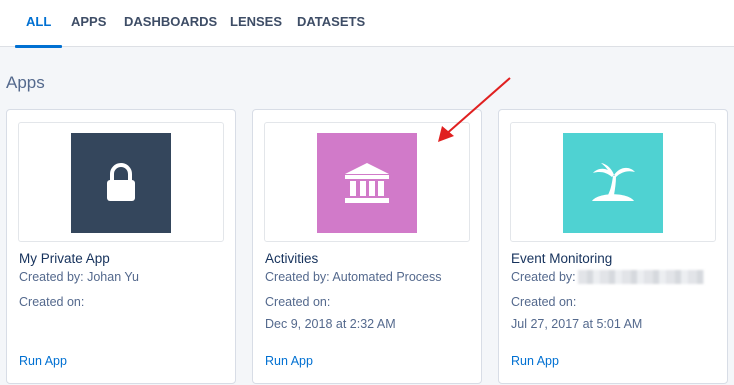 The image size is (734, 385). Describe the element at coordinates (170, 23) in the screenshot. I see `tab-dashboards: DASHBOARDS` at that location.